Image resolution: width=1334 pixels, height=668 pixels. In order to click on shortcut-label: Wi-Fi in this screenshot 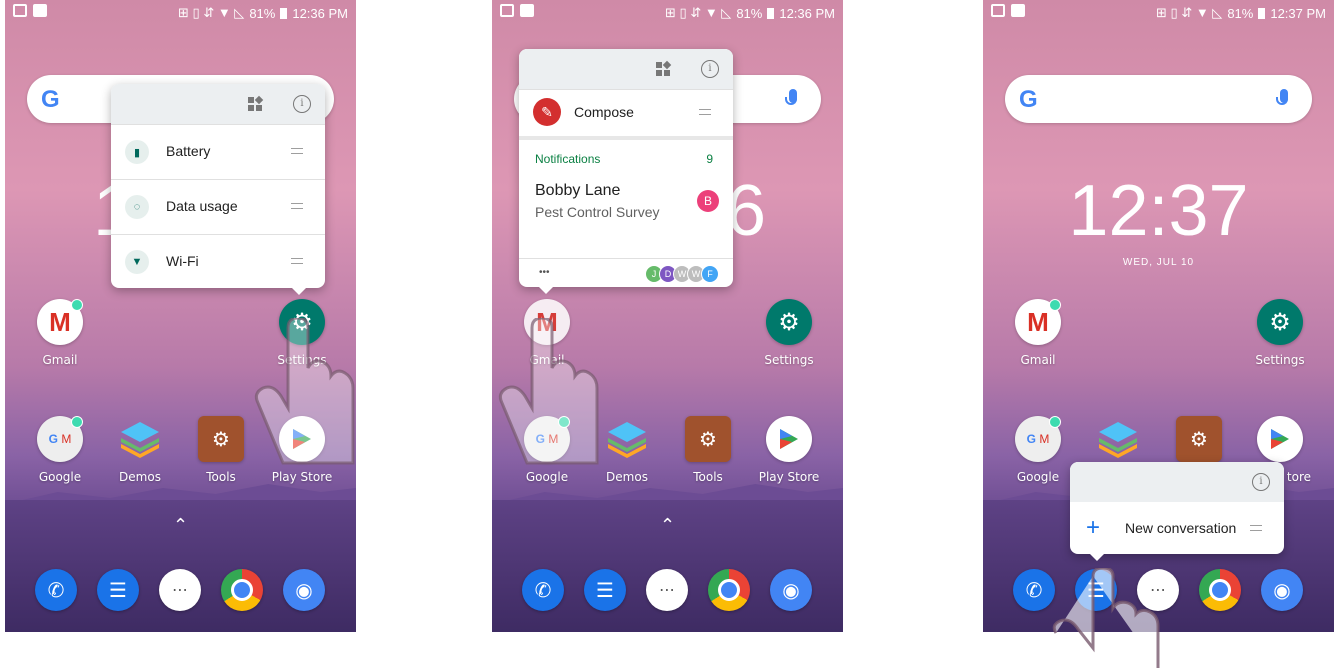, I will do `click(182, 261)`.